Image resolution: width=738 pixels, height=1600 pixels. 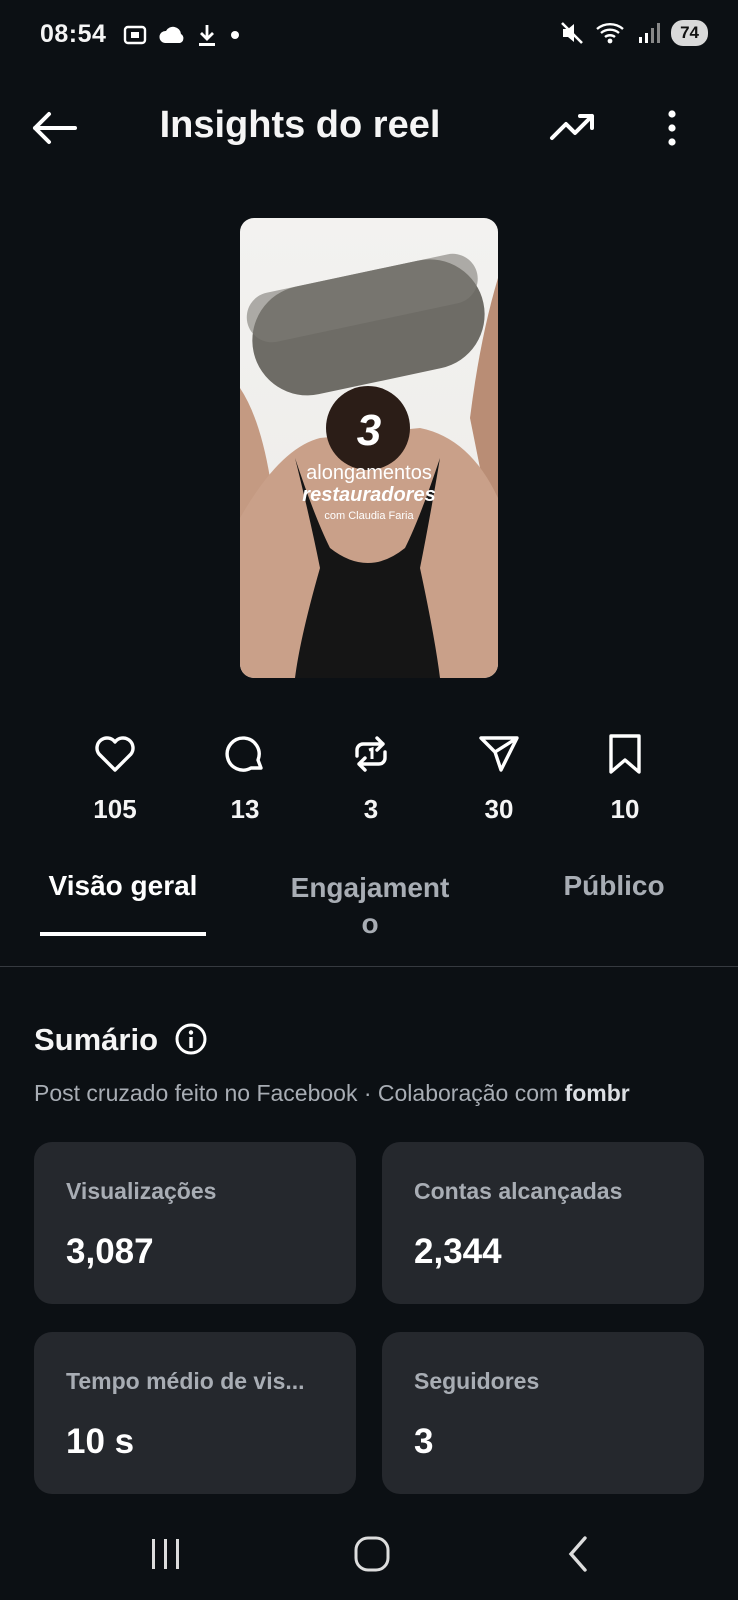 I want to click on reposts-count: 3, so click(x=371, y=809).